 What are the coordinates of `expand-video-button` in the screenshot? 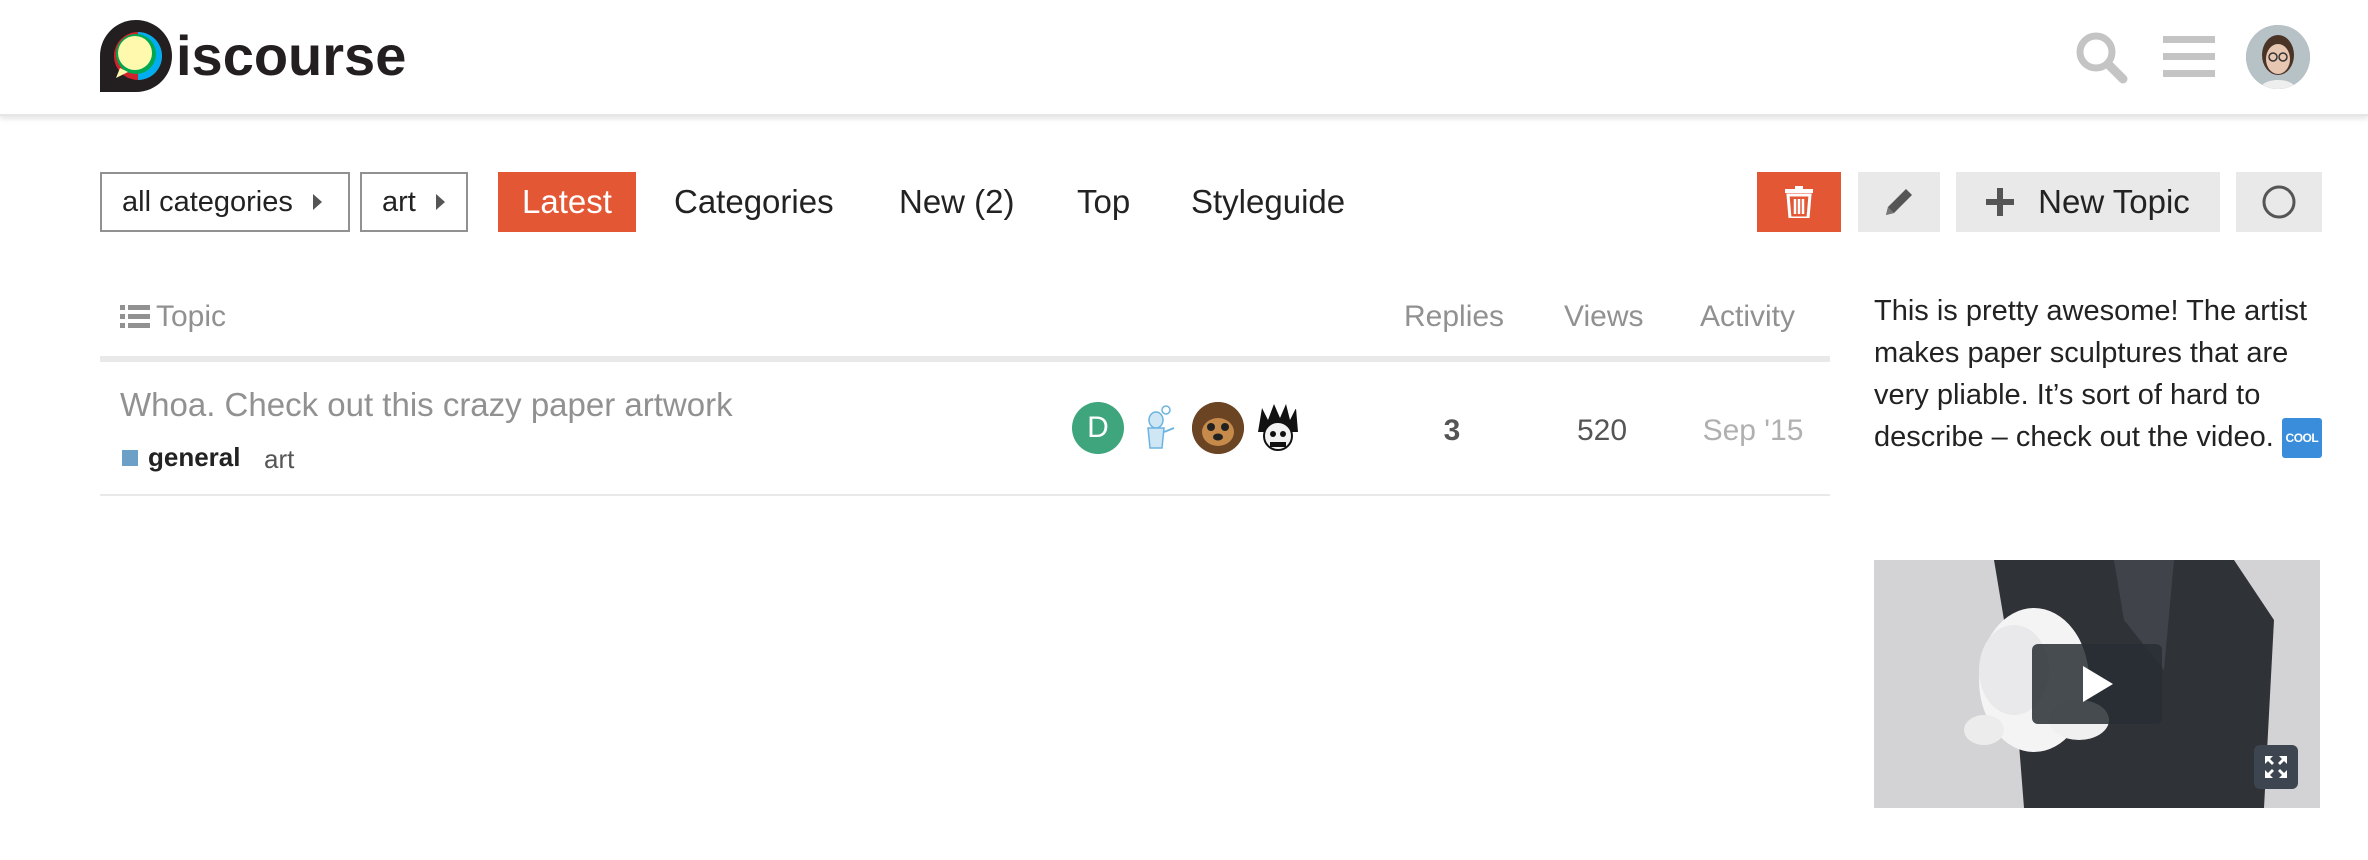 It's located at (2276, 767).